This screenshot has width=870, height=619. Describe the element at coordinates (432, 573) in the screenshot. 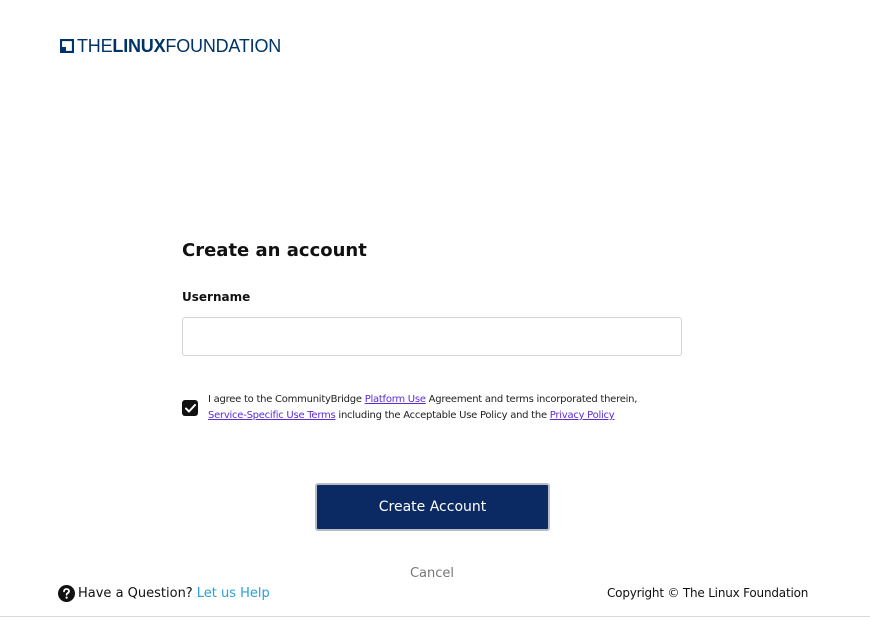

I see `cancel-link: Cancel` at that location.